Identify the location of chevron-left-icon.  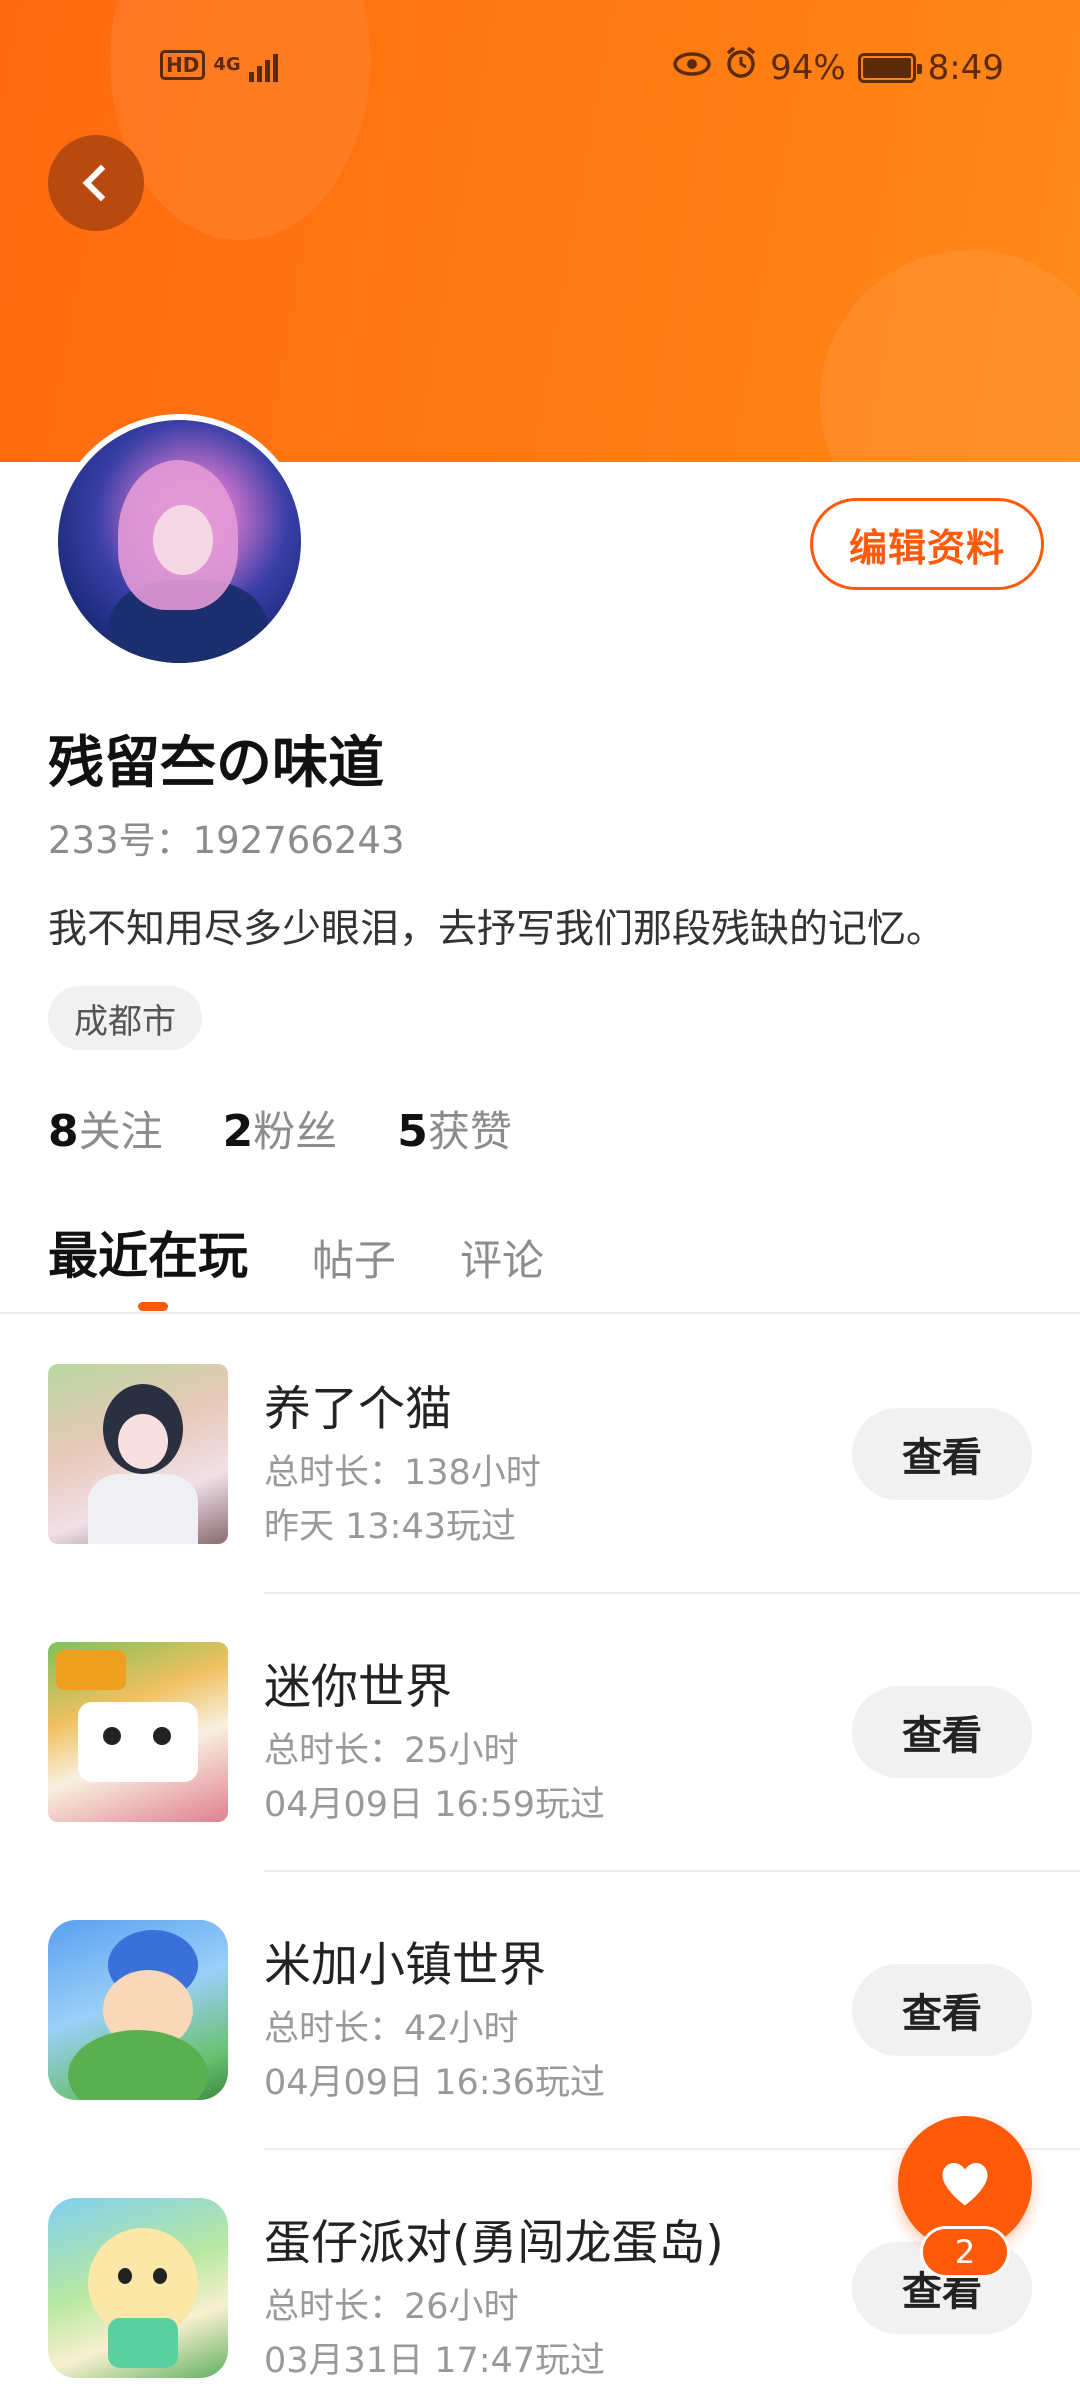
(101, 183).